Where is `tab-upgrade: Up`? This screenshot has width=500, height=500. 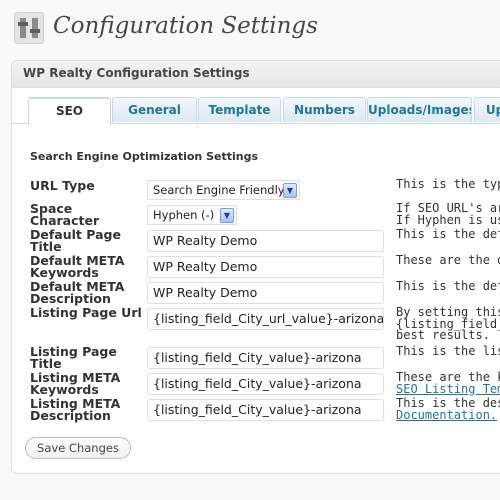
tab-upgrade: Up is located at coordinates (487, 109).